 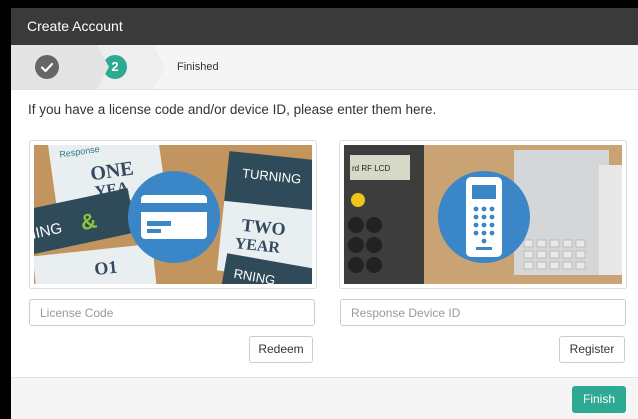 What do you see at coordinates (47, 67) in the screenshot?
I see `check-icon` at bounding box center [47, 67].